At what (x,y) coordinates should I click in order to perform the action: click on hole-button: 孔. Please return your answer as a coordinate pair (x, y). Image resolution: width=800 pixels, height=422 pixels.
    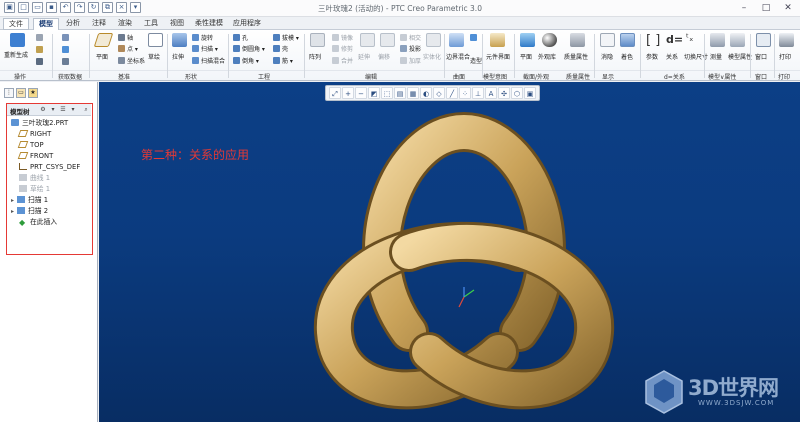
    Looking at the image, I should click on (240, 37).